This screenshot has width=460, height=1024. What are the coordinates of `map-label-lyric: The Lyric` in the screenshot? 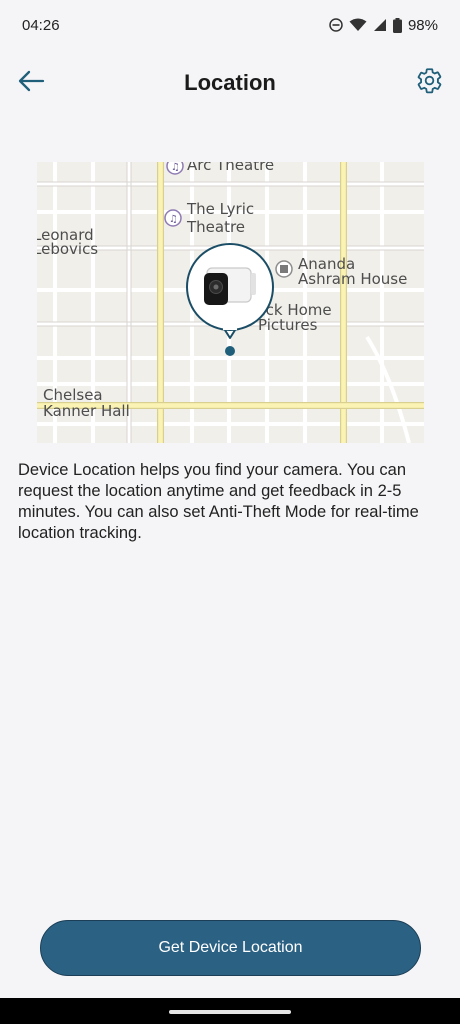 It's located at (220, 209).